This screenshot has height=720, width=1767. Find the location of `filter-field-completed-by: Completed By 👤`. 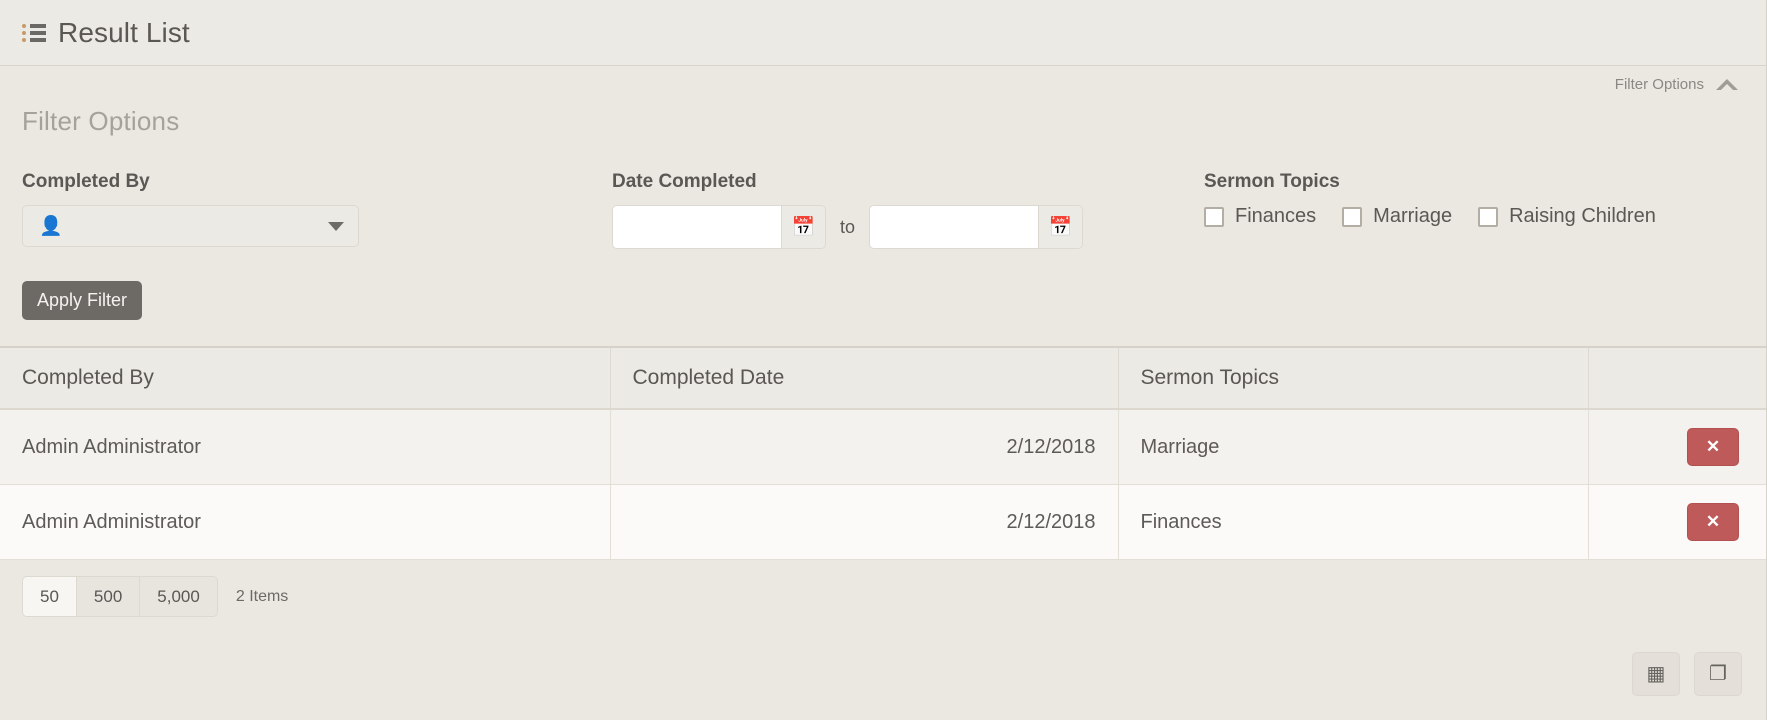

filter-field-completed-by: Completed By 👤 is located at coordinates (317, 209).